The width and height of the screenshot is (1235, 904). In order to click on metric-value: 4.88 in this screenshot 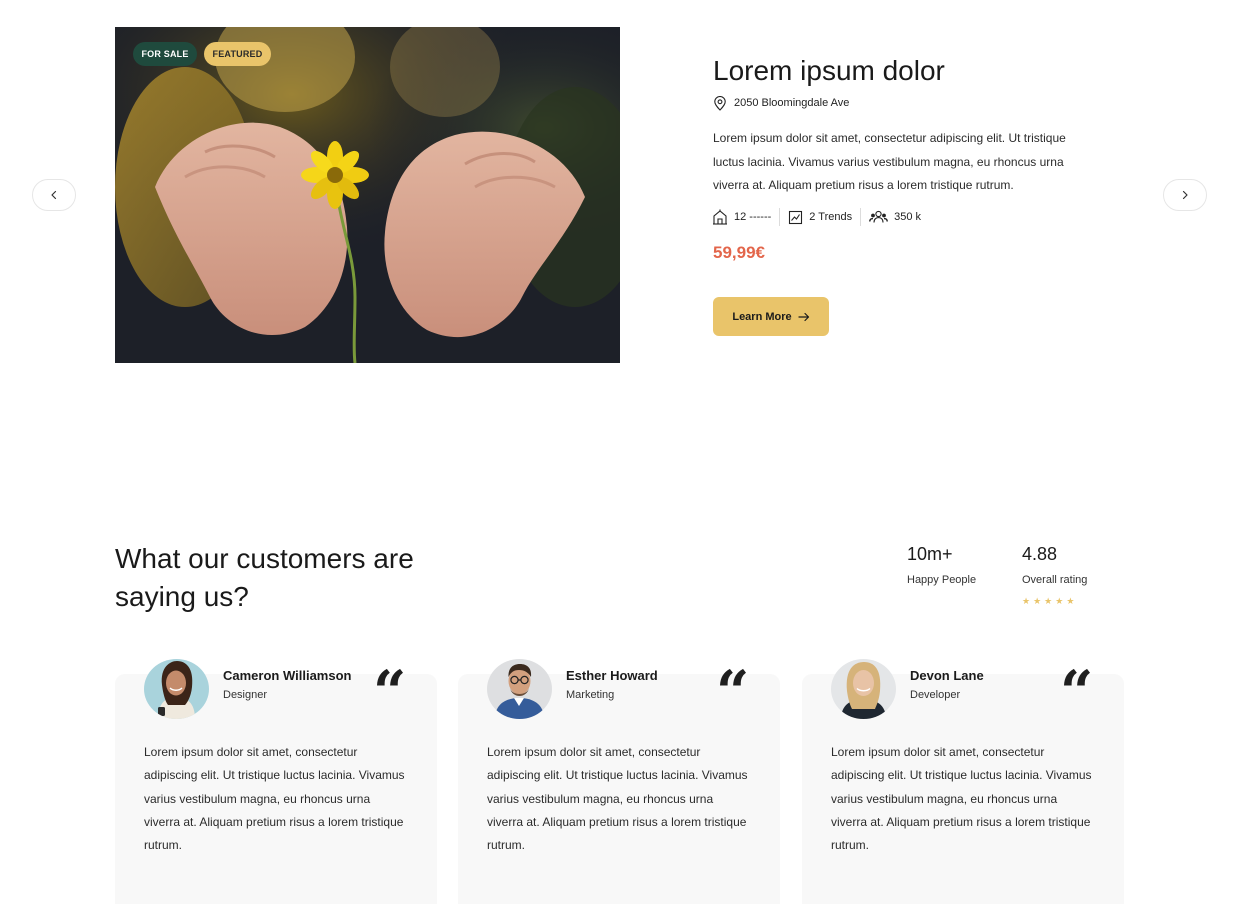, I will do `click(1040, 554)`.